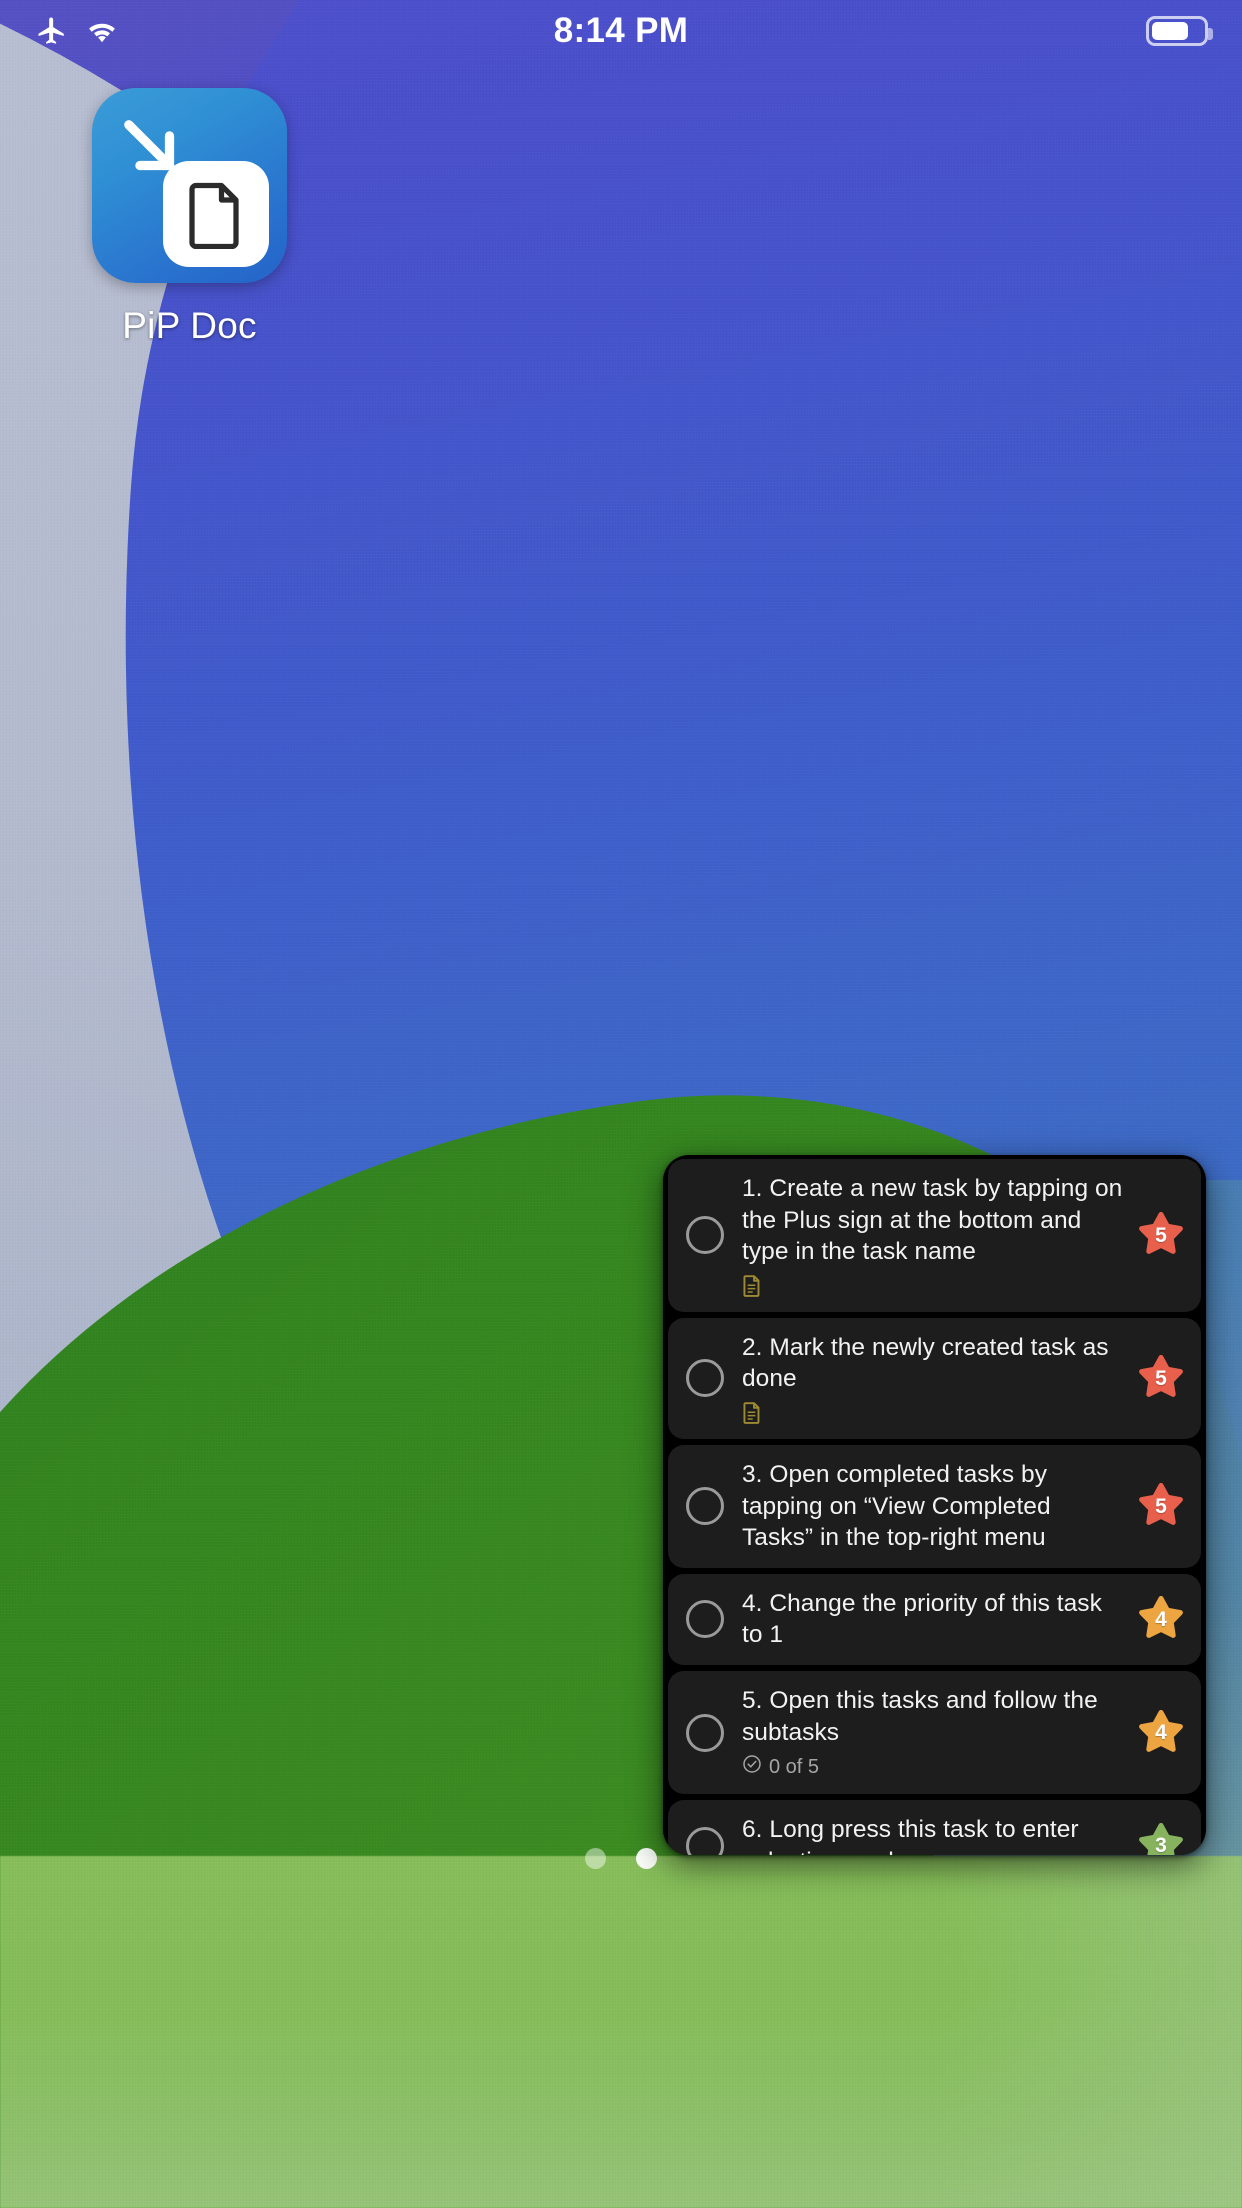  I want to click on priority-star-badge: 3, so click(1161, 1838).